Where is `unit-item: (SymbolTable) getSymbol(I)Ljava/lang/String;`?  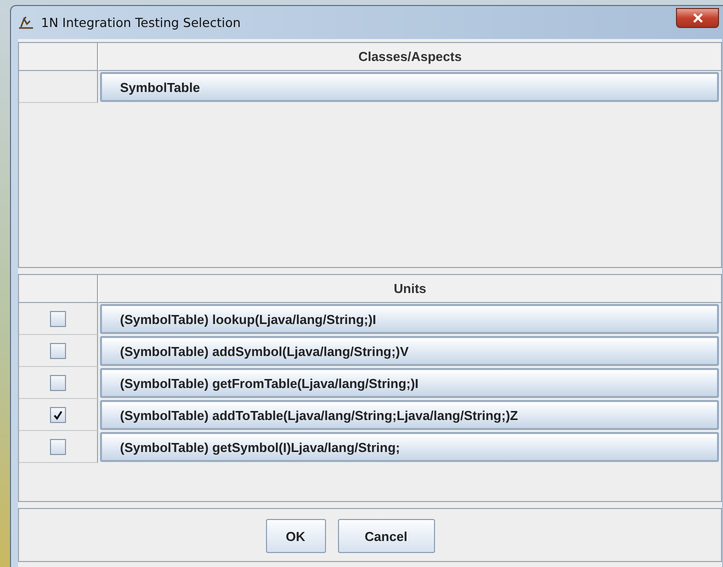
unit-item: (SymbolTable) getSymbol(I)Ljava/lang/String; is located at coordinates (409, 447).